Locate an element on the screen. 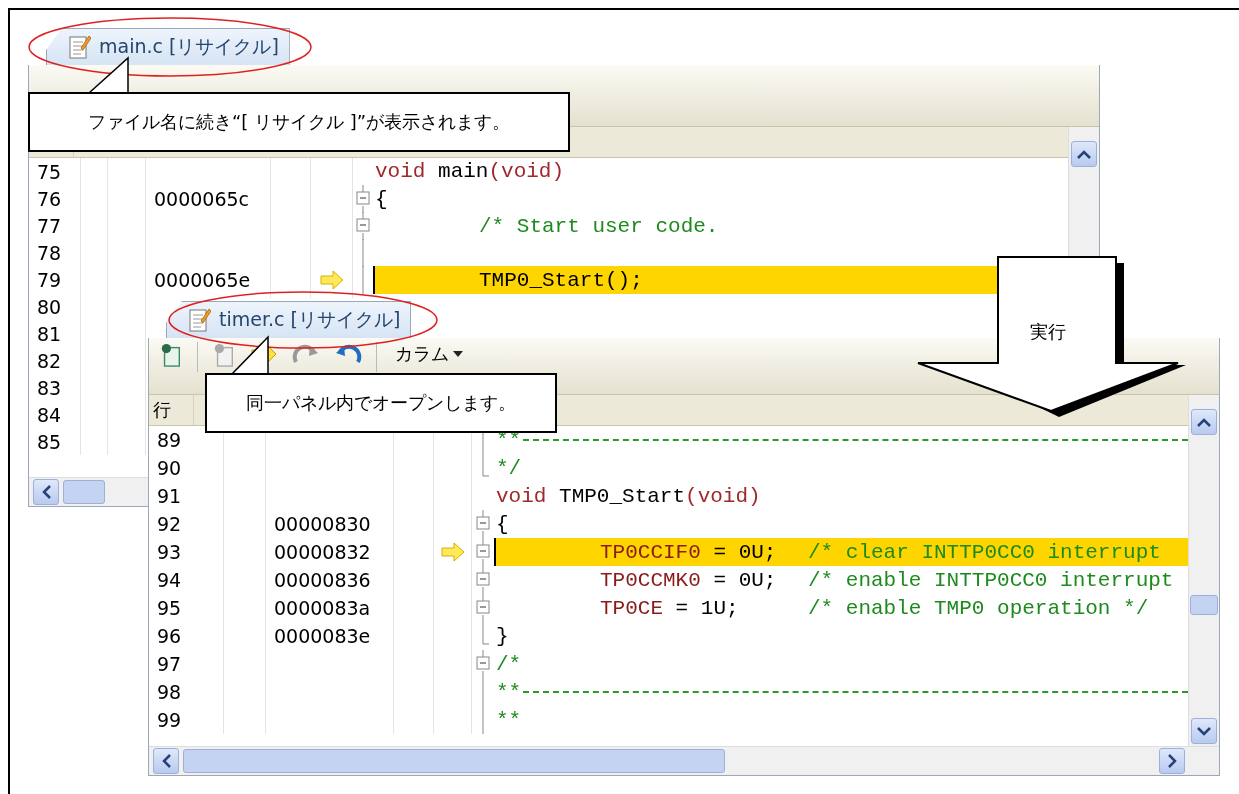 This screenshot has width=1239, height=794. scroll-right-button is located at coordinates (1172, 761).